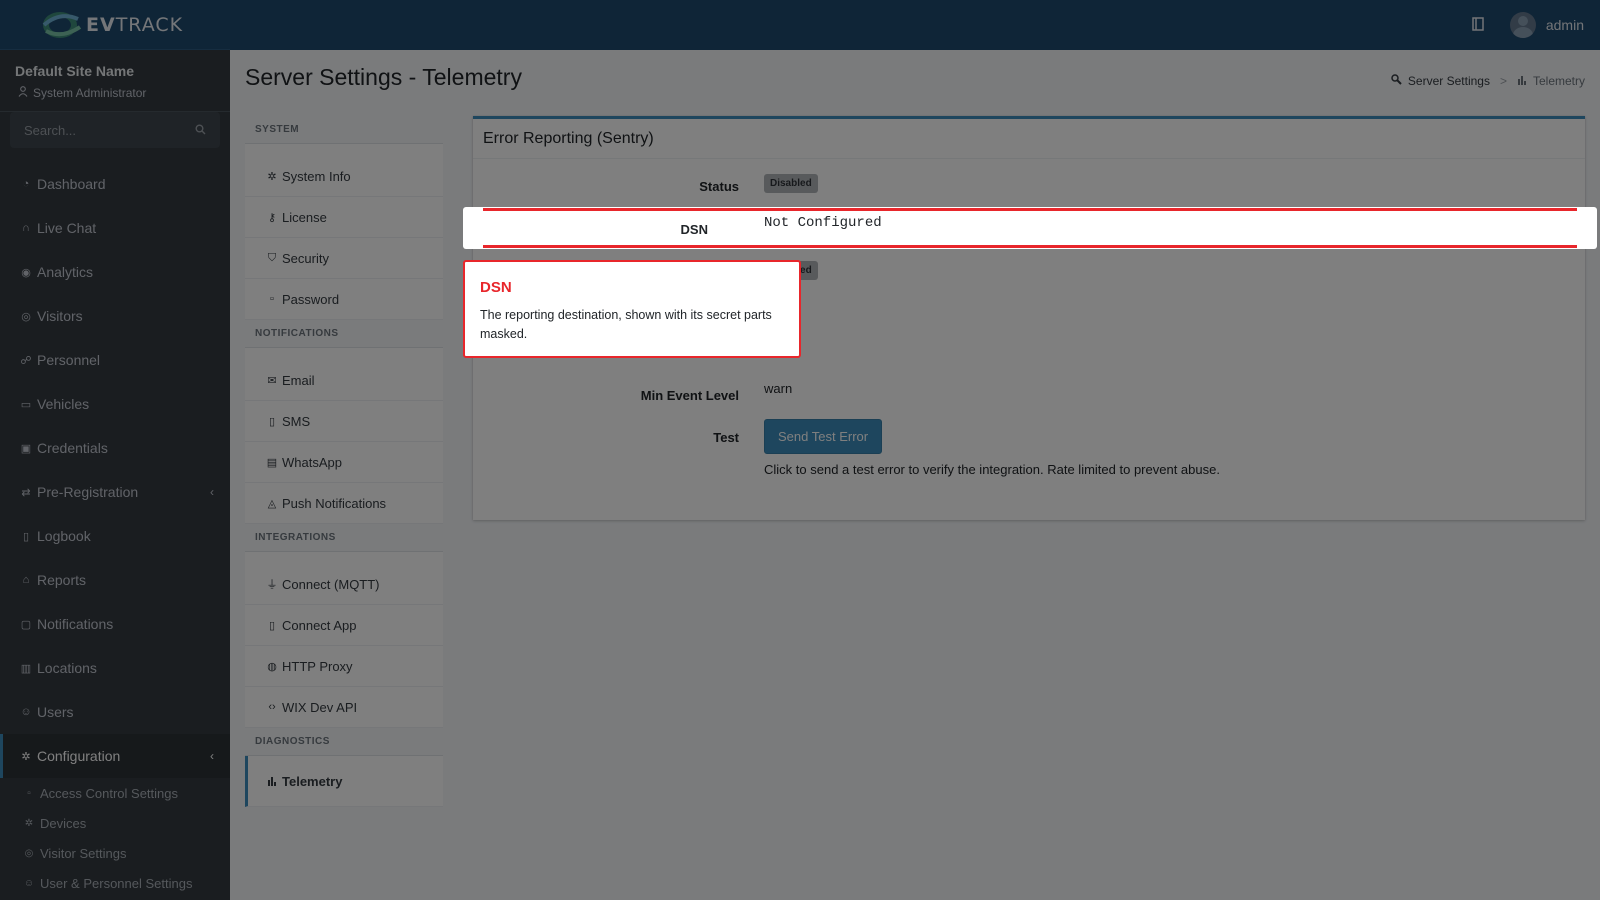 The height and width of the screenshot is (900, 1600). What do you see at coordinates (823, 223) in the screenshot?
I see `dsn-value: Not Configured` at bounding box center [823, 223].